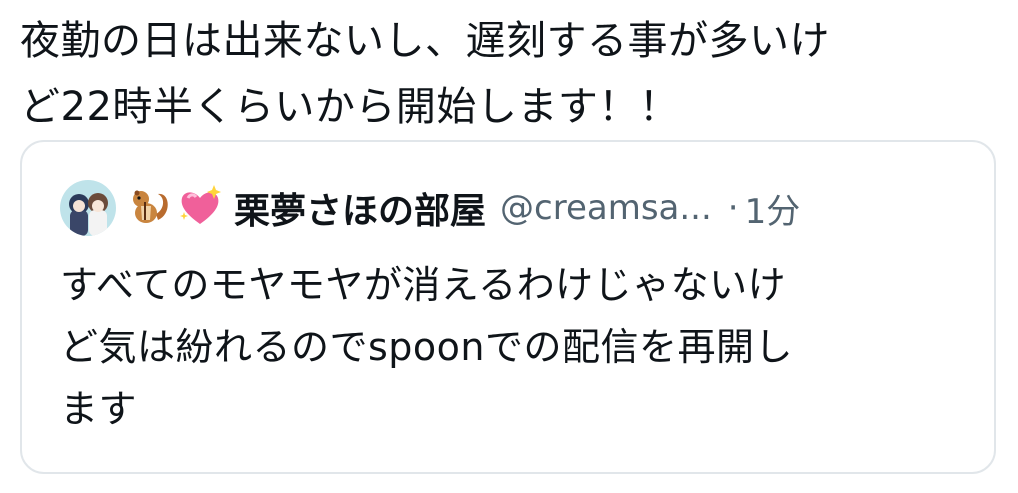  What do you see at coordinates (88, 208) in the screenshot?
I see `avatar` at bounding box center [88, 208].